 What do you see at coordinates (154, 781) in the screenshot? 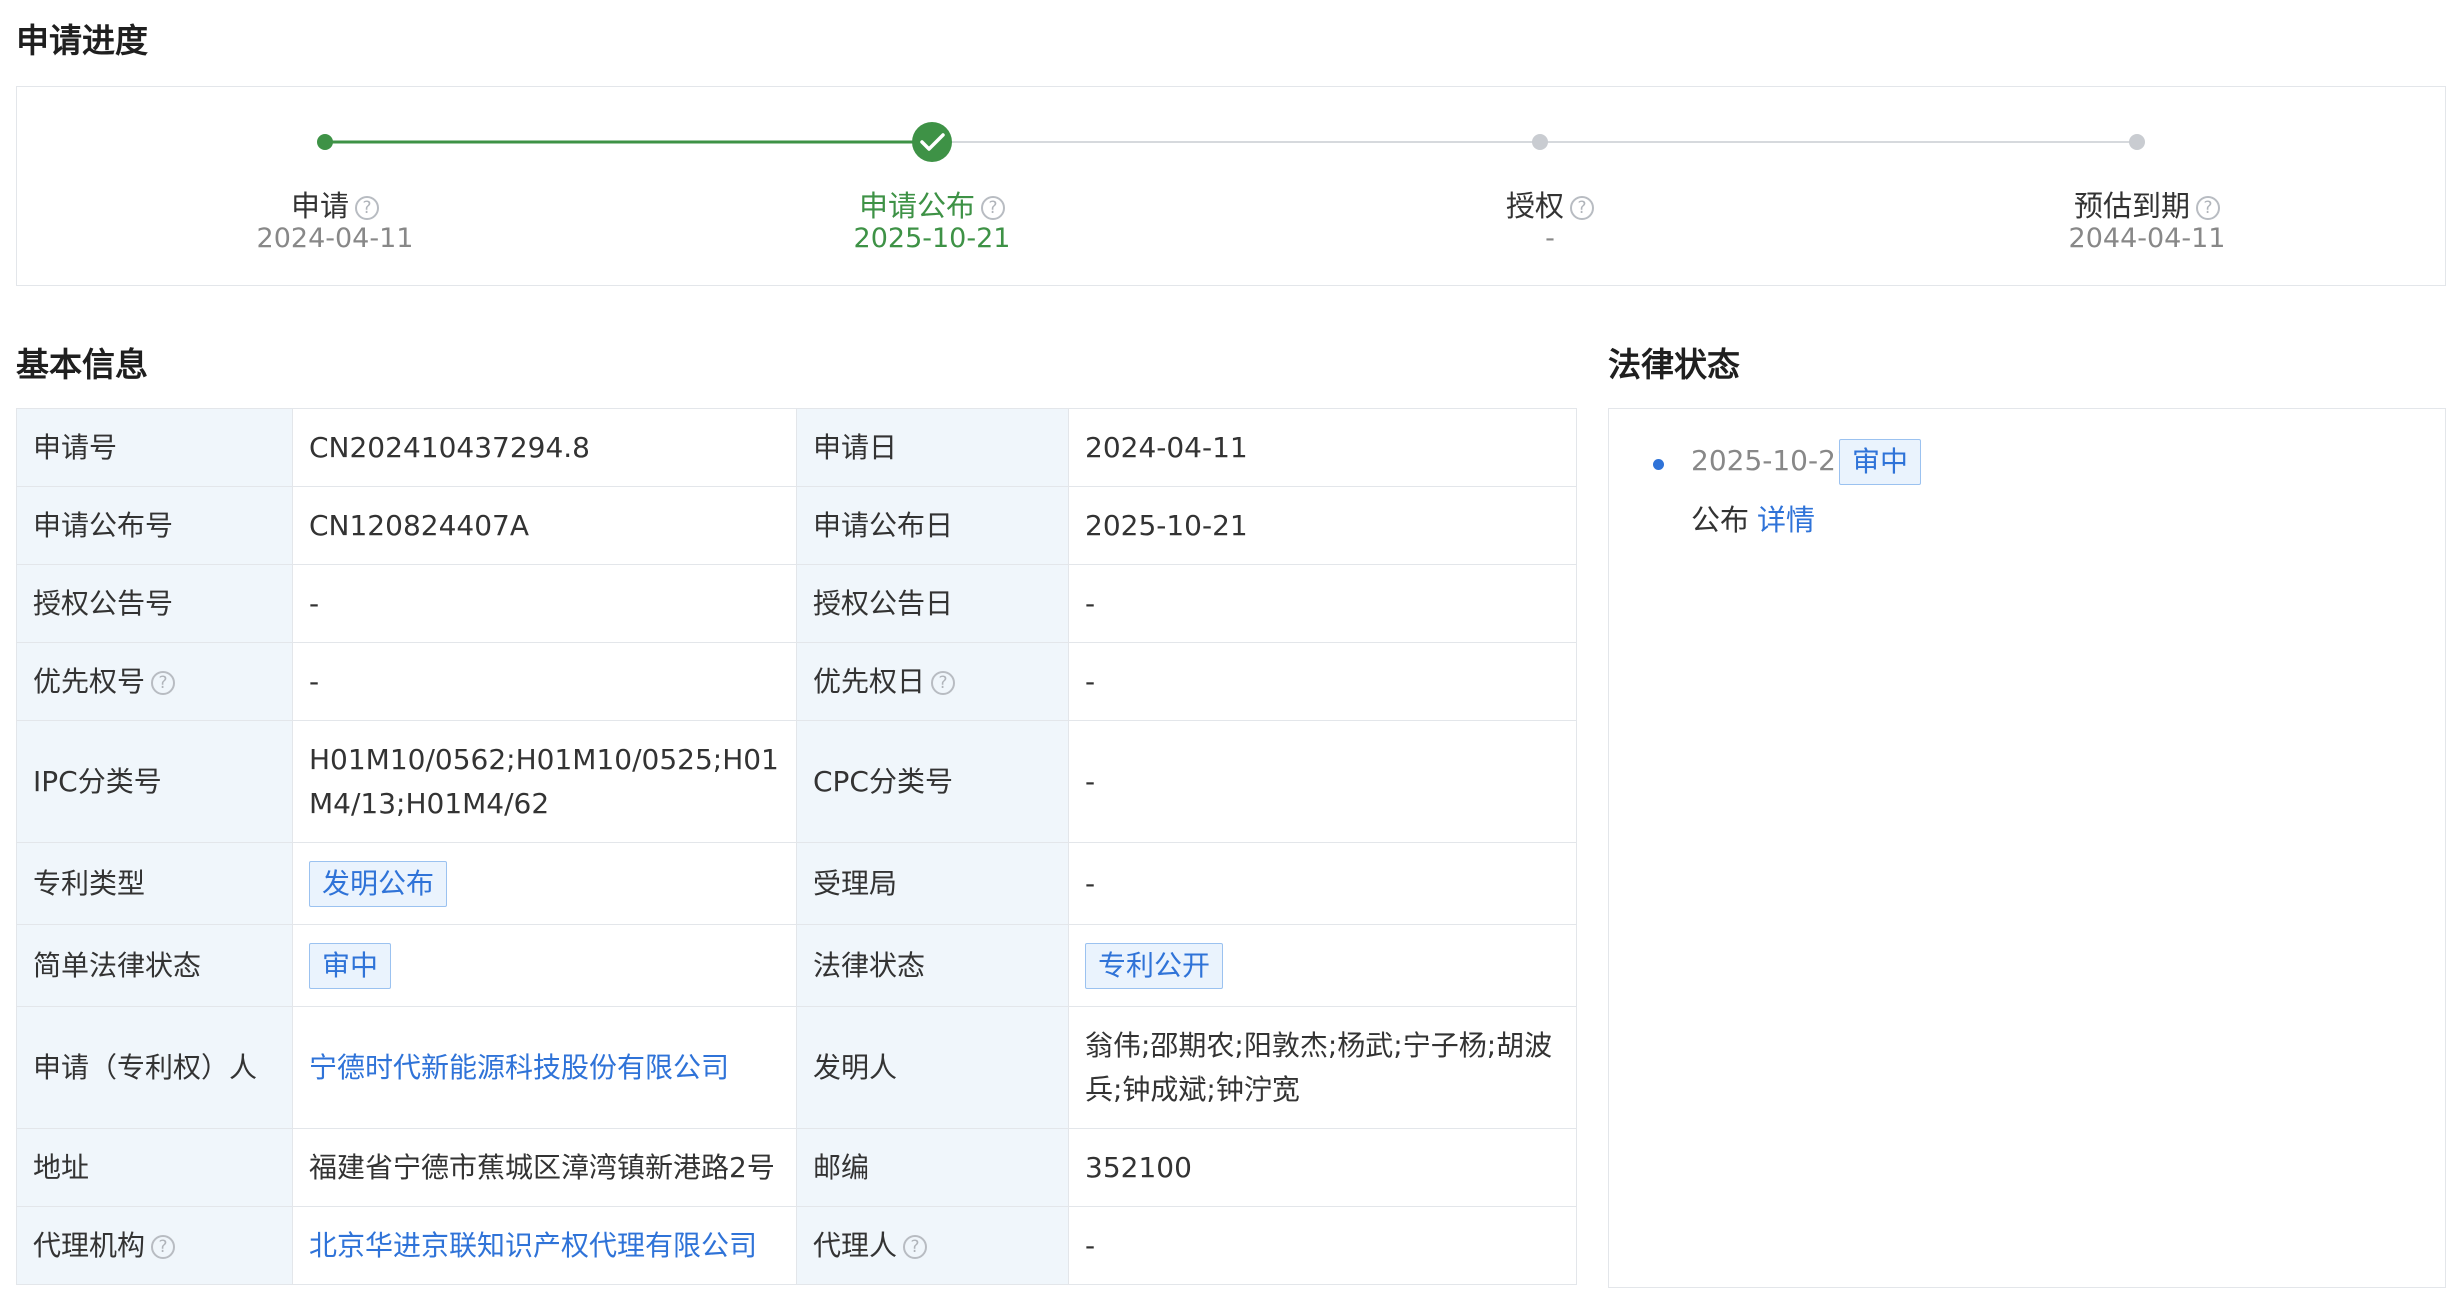
I see `ipc-label: IPC分类号` at bounding box center [154, 781].